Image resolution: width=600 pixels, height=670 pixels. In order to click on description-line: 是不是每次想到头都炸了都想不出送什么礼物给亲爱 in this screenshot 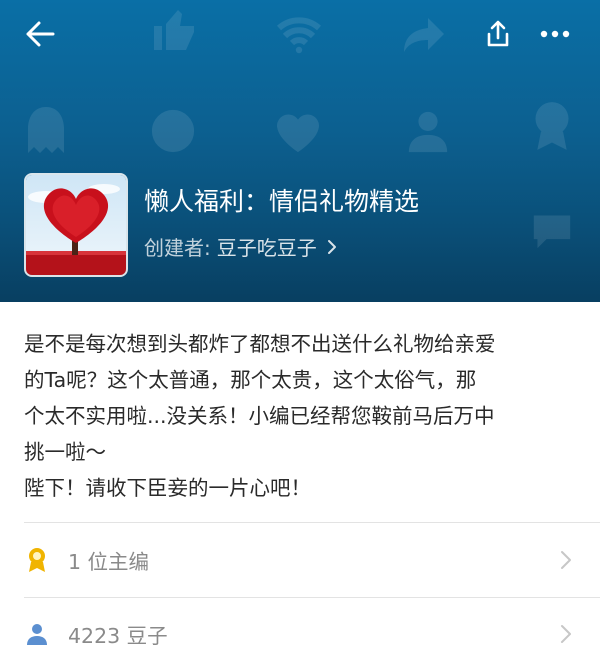, I will do `click(260, 344)`.